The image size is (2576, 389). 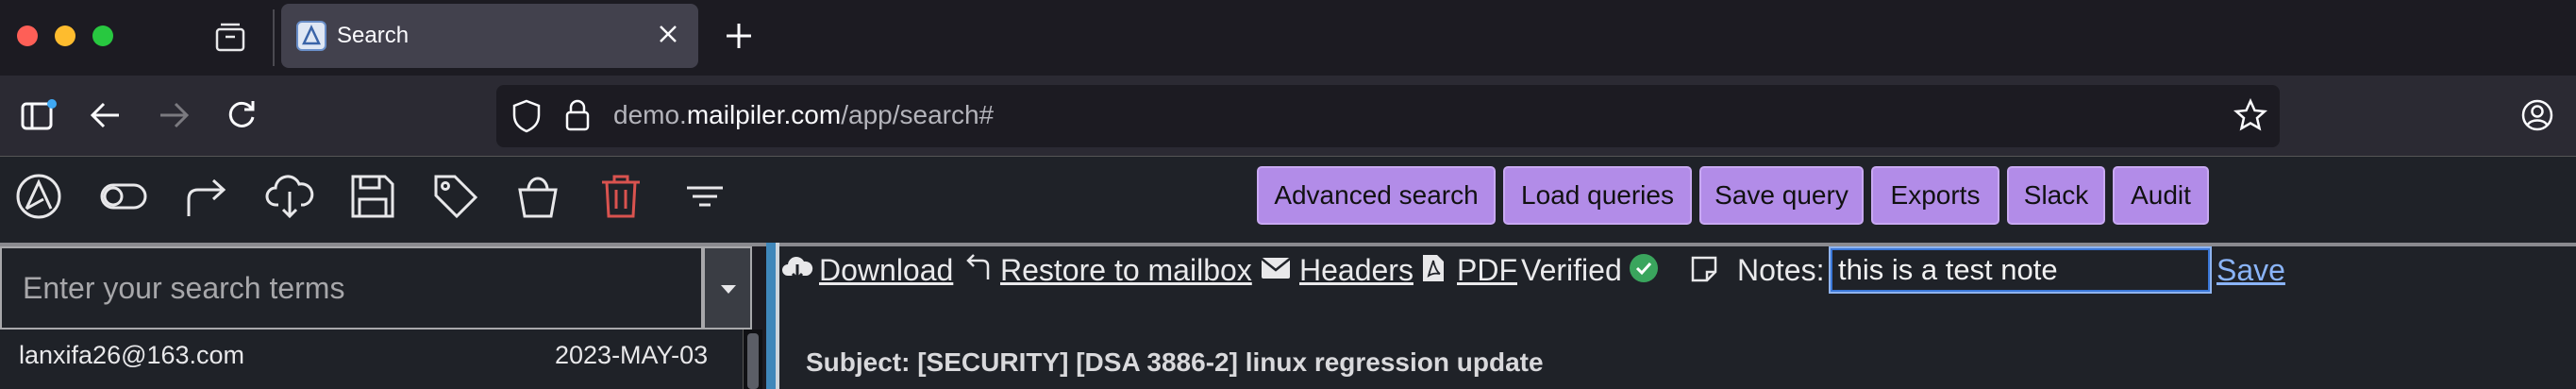 What do you see at coordinates (1781, 195) in the screenshot?
I see `save-query-button: Save query` at bounding box center [1781, 195].